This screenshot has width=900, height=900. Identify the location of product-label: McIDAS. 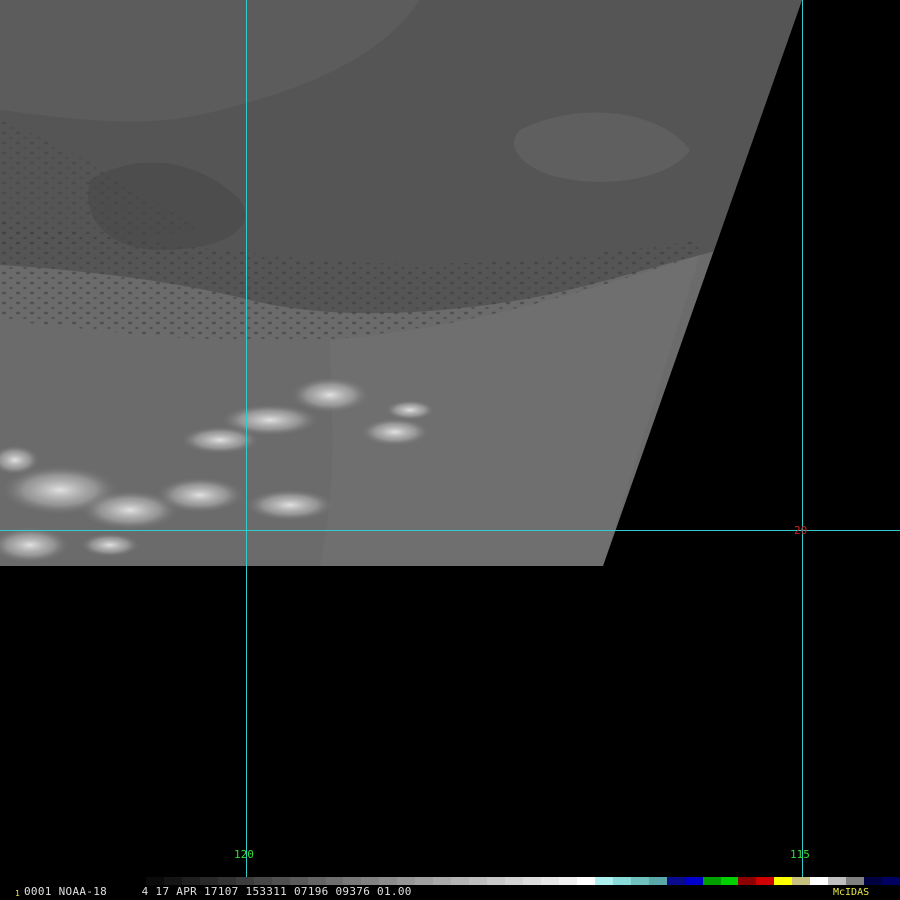
(851, 892).